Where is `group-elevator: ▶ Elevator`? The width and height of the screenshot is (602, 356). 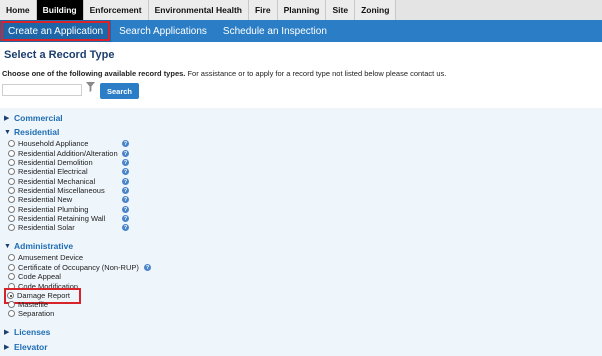 group-elevator: ▶ Elevator is located at coordinates (26, 347).